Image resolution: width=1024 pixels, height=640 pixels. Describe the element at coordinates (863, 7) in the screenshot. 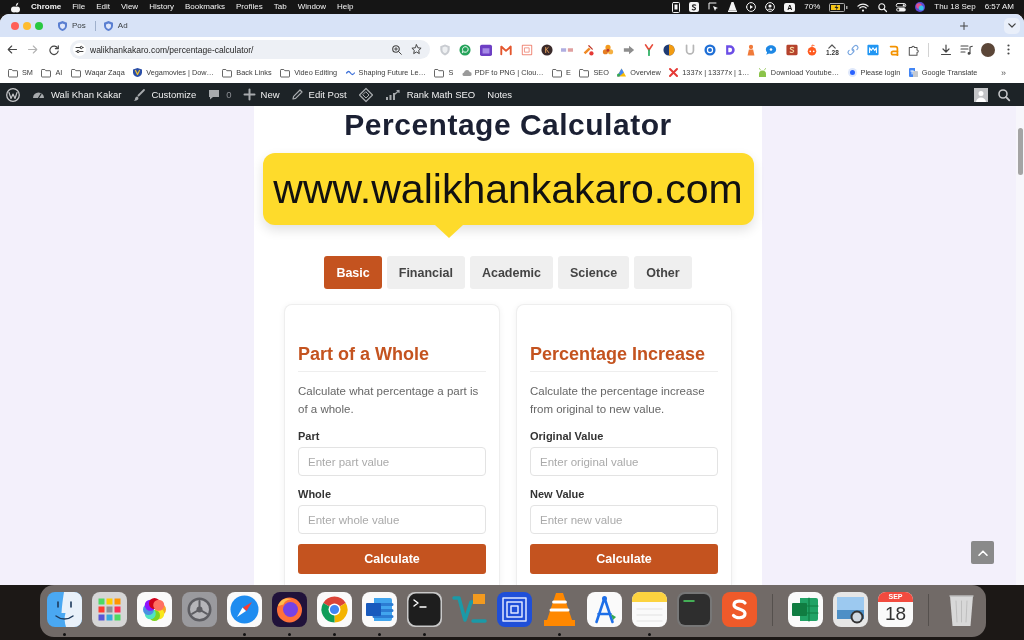

I see `wifi-icon` at that location.